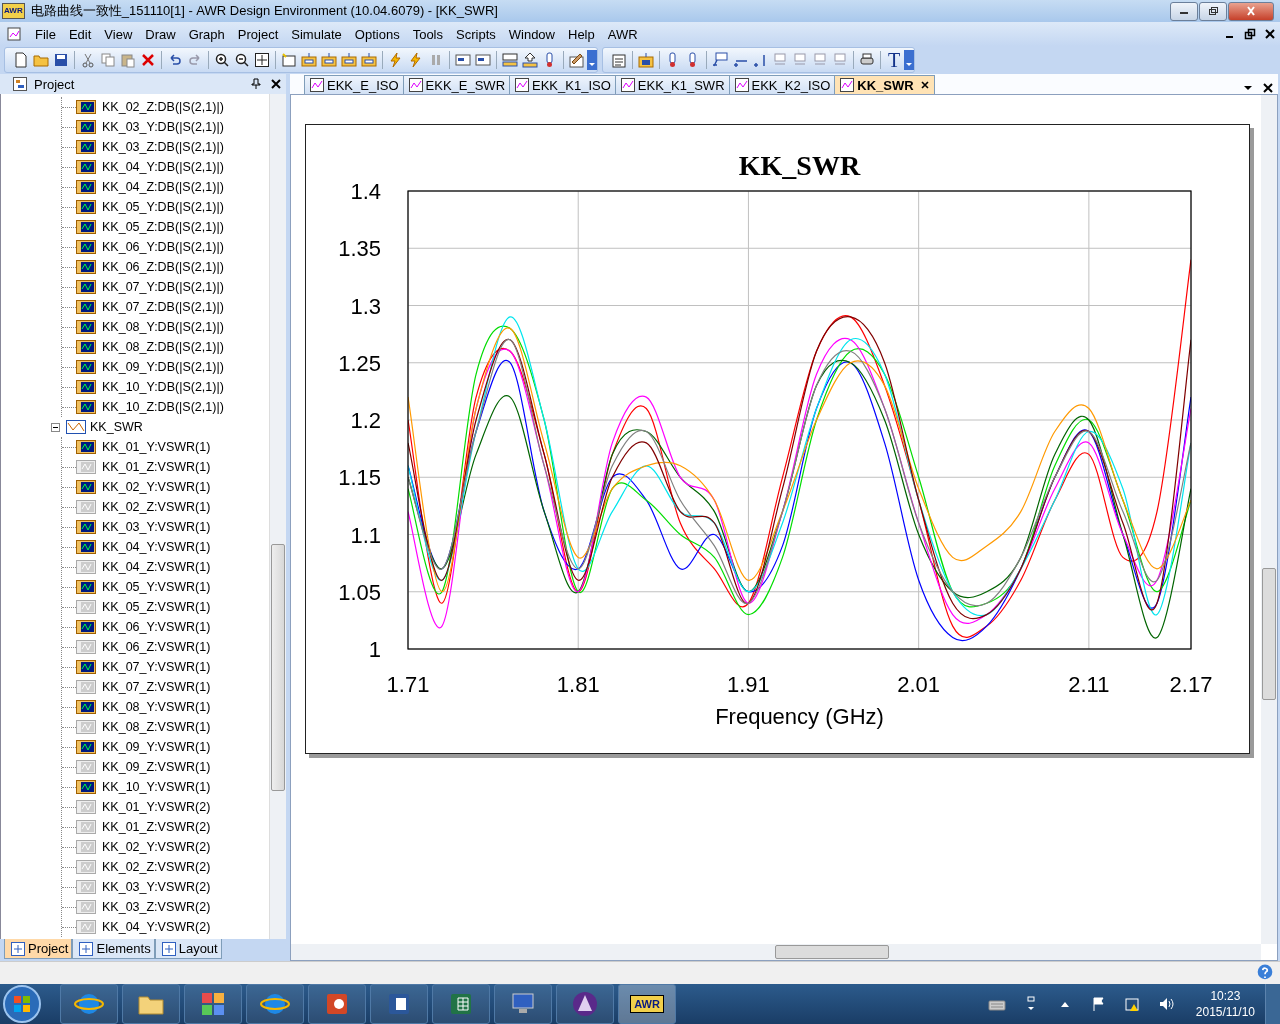 The height and width of the screenshot is (1024, 1280). Describe the element at coordinates (378, 34) in the screenshot. I see `menu-item: Options` at that location.